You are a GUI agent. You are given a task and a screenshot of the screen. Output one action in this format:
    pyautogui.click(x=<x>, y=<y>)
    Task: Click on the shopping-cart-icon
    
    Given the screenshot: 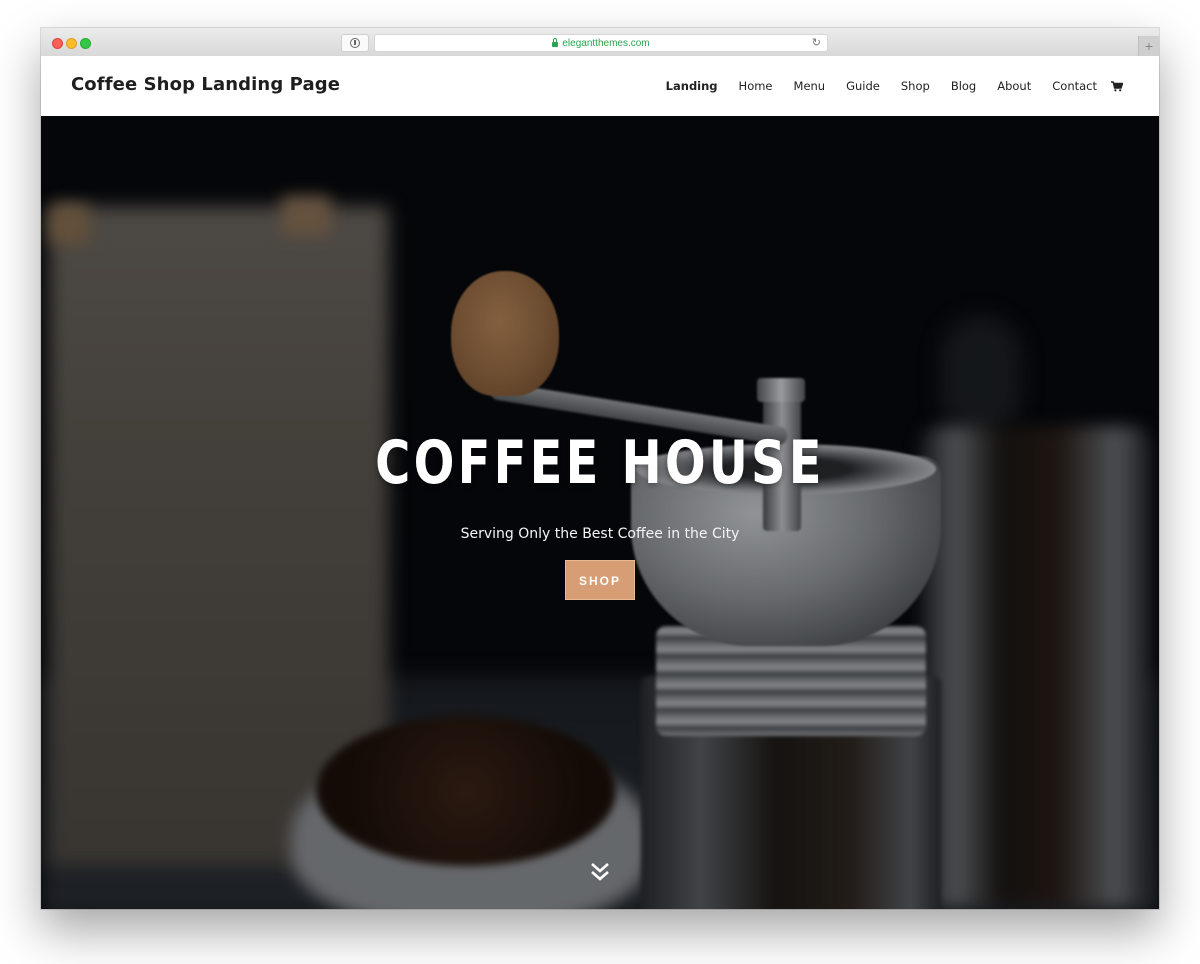 What is the action you would take?
    pyautogui.click(x=1117, y=86)
    